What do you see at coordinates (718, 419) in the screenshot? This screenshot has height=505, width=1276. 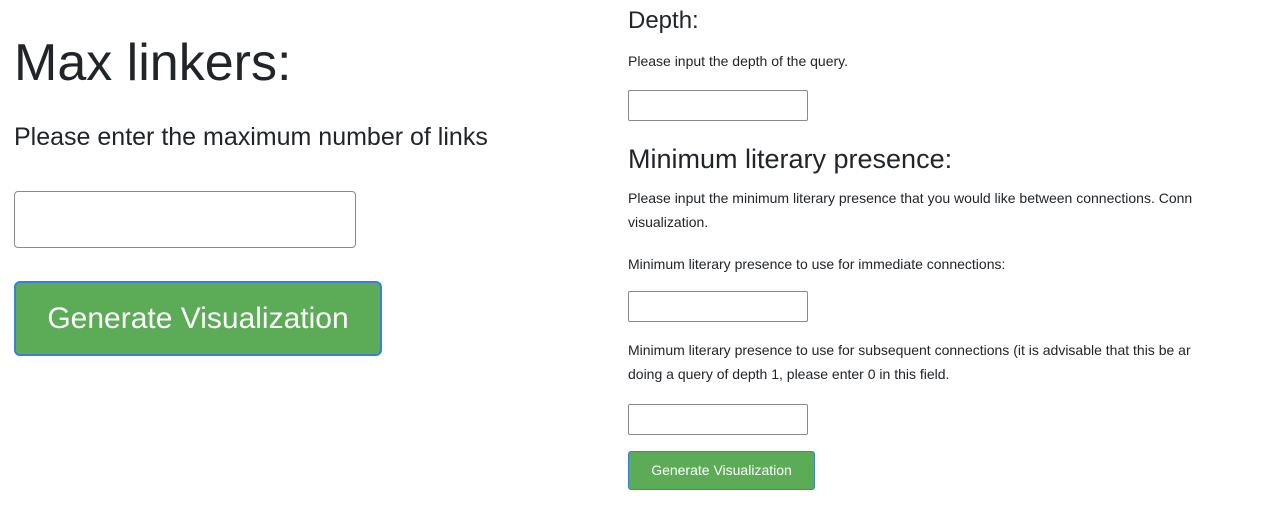 I see `subsequent-connections-input` at bounding box center [718, 419].